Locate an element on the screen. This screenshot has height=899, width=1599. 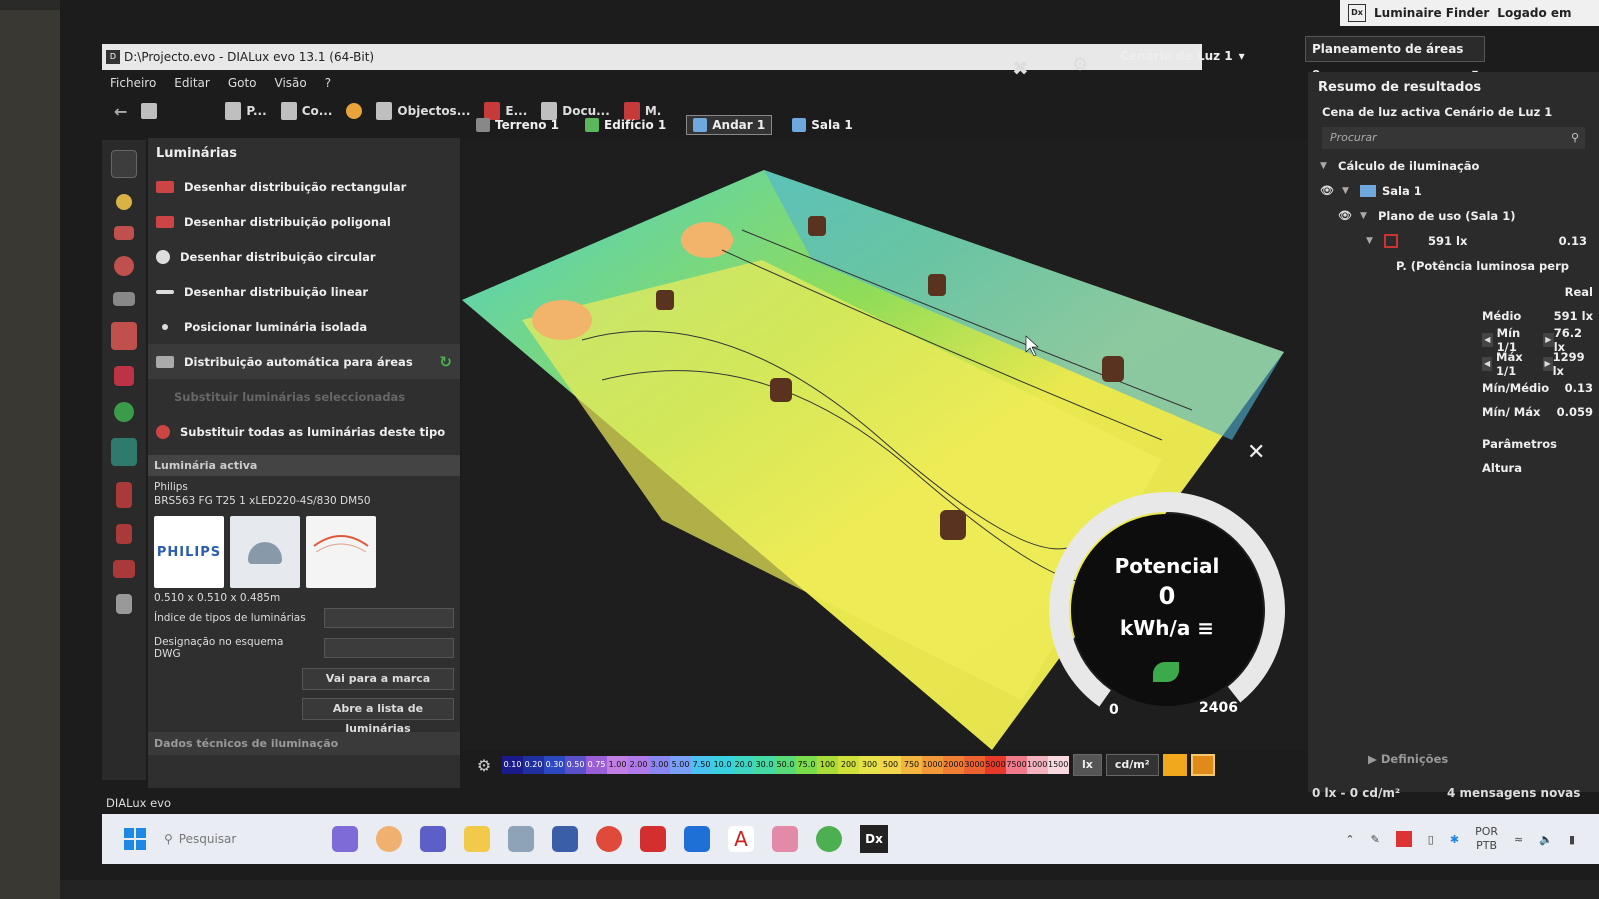
plan-selector: Planeamento de áreas e... ▾ is located at coordinates (1395, 58).